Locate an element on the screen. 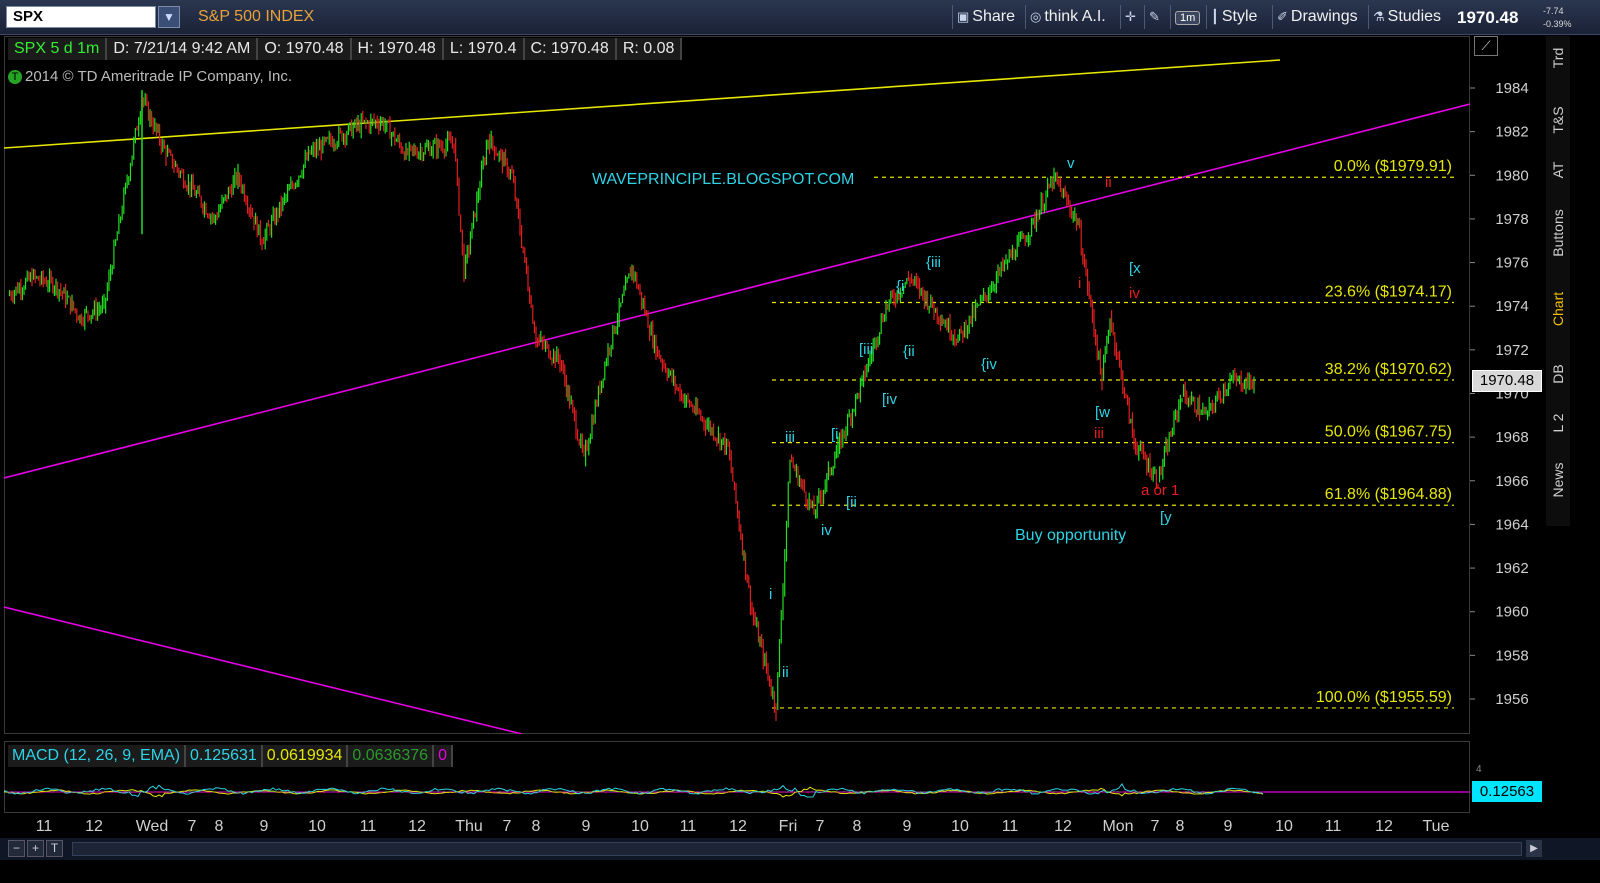 The width and height of the screenshot is (1600, 883). zoom-in-icon: + is located at coordinates (35, 848).